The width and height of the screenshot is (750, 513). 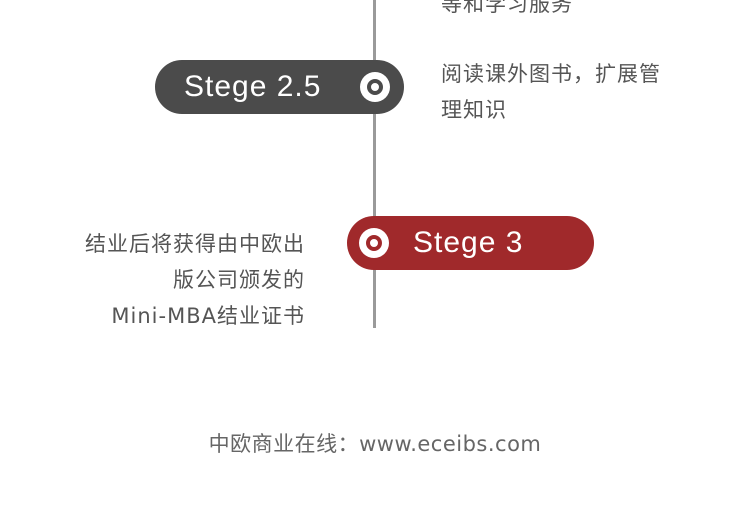 I want to click on stage-2-5-label: Stege 2.5, so click(x=253, y=86).